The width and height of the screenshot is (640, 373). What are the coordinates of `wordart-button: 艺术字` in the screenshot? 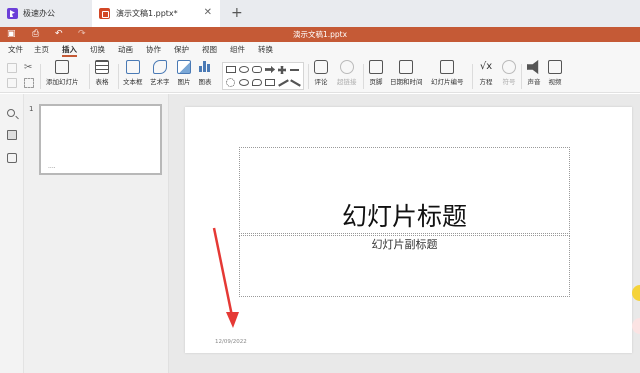 It's located at (160, 73).